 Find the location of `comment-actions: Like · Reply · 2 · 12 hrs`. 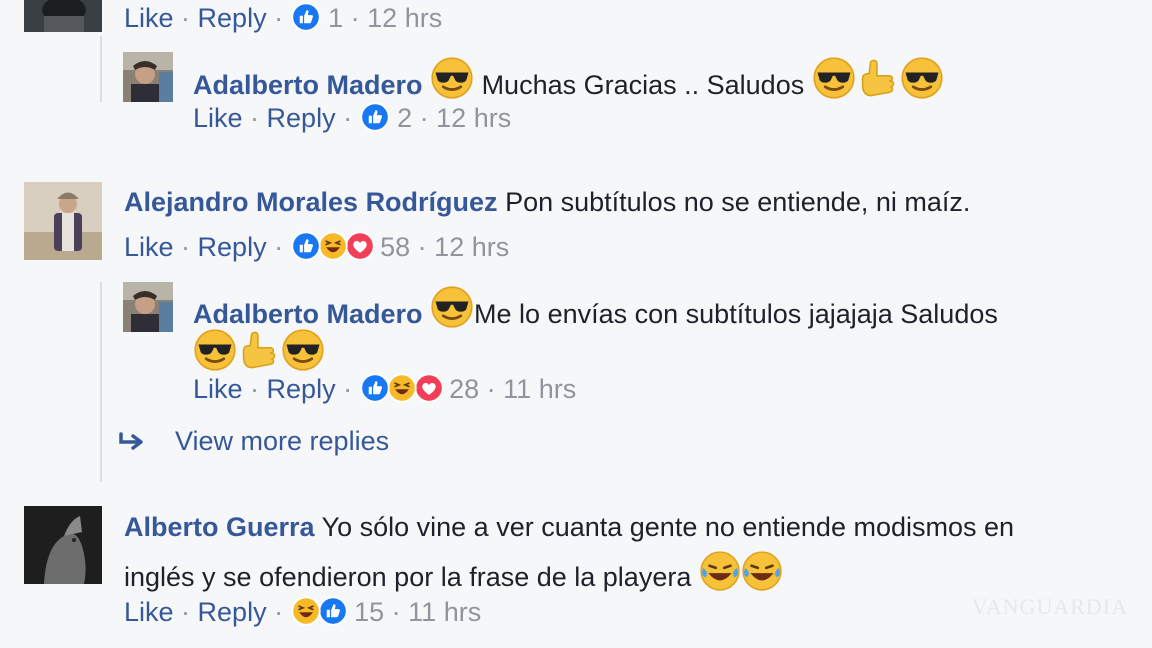

comment-actions: Like · Reply · 2 · 12 hrs is located at coordinates (352, 120).